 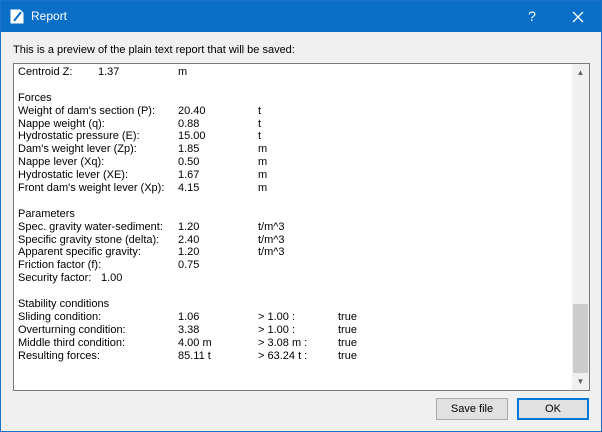 What do you see at coordinates (46, 213) in the screenshot?
I see `parameters-heading: Parameters` at bounding box center [46, 213].